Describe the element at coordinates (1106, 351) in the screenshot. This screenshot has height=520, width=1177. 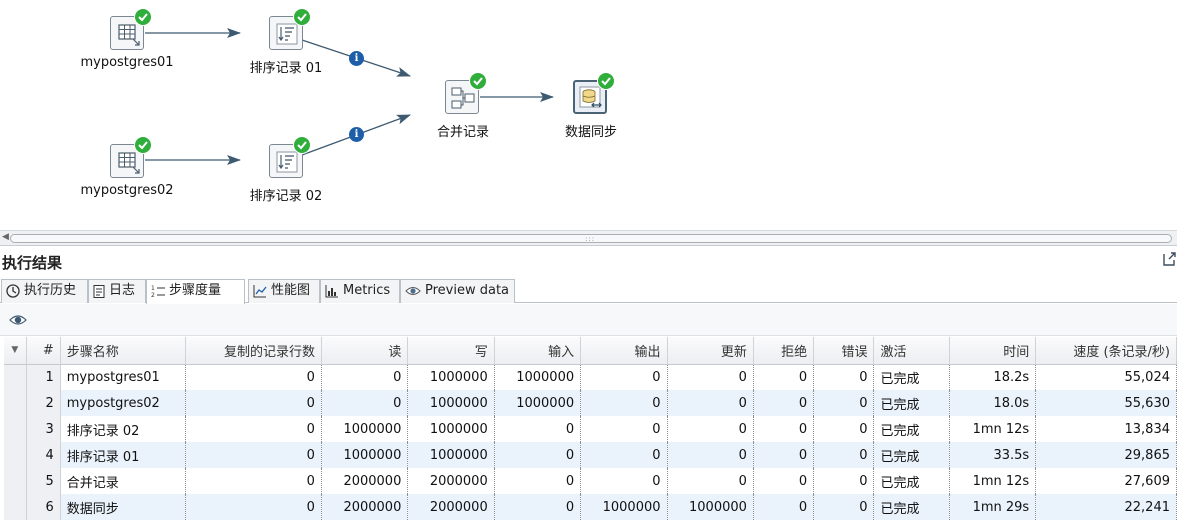
I see `column-header: 速度 (条记录/秒)` at that location.